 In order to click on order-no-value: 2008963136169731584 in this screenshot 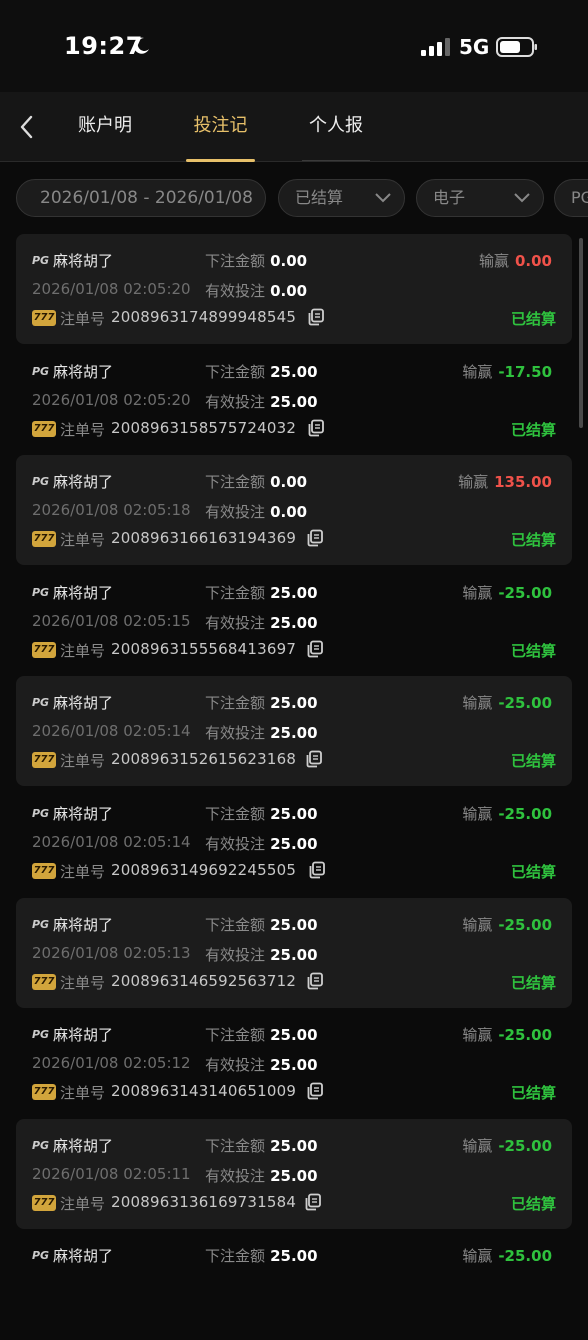, I will do `click(204, 1201)`.